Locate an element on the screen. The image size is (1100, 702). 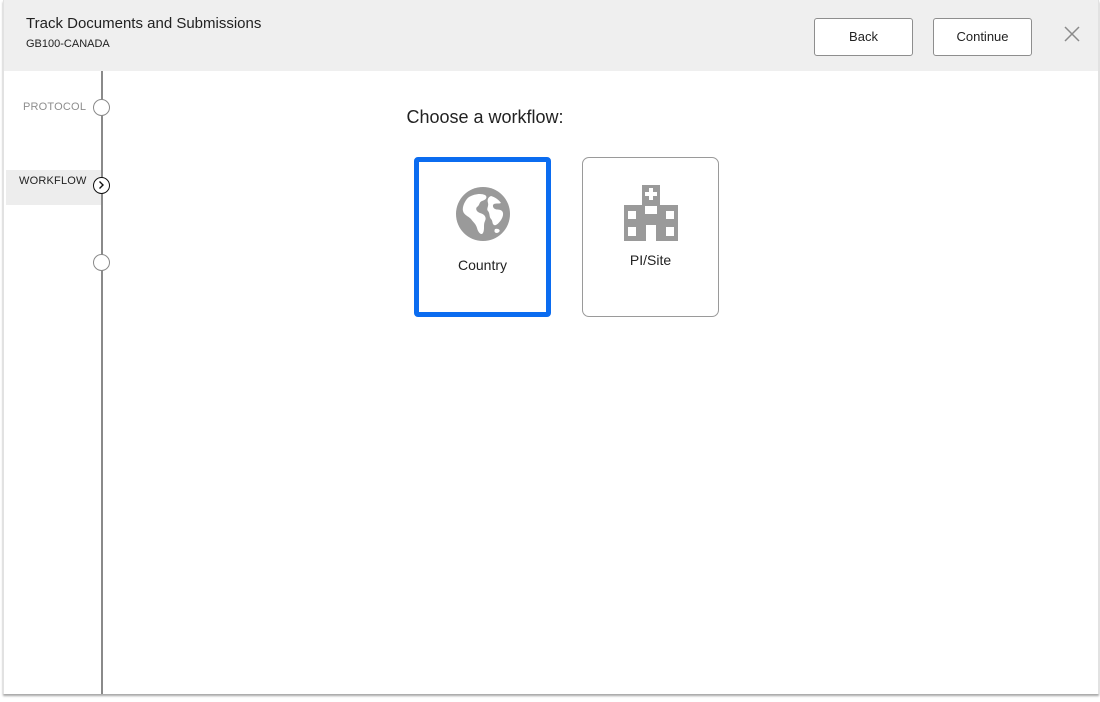
stepper-line is located at coordinates (102, 382).